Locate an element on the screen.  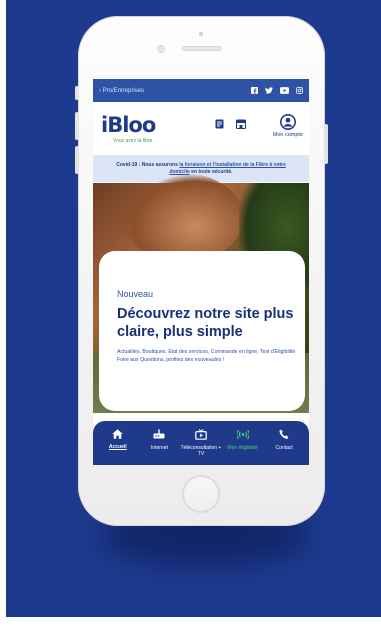
social-links is located at coordinates (277, 90).